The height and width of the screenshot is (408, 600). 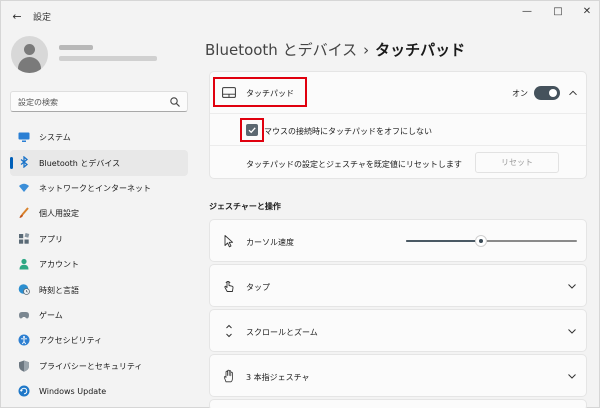 I want to click on reset-description: タッチパッドの設定とジェスチャを既定値にリセットします, so click(x=354, y=164).